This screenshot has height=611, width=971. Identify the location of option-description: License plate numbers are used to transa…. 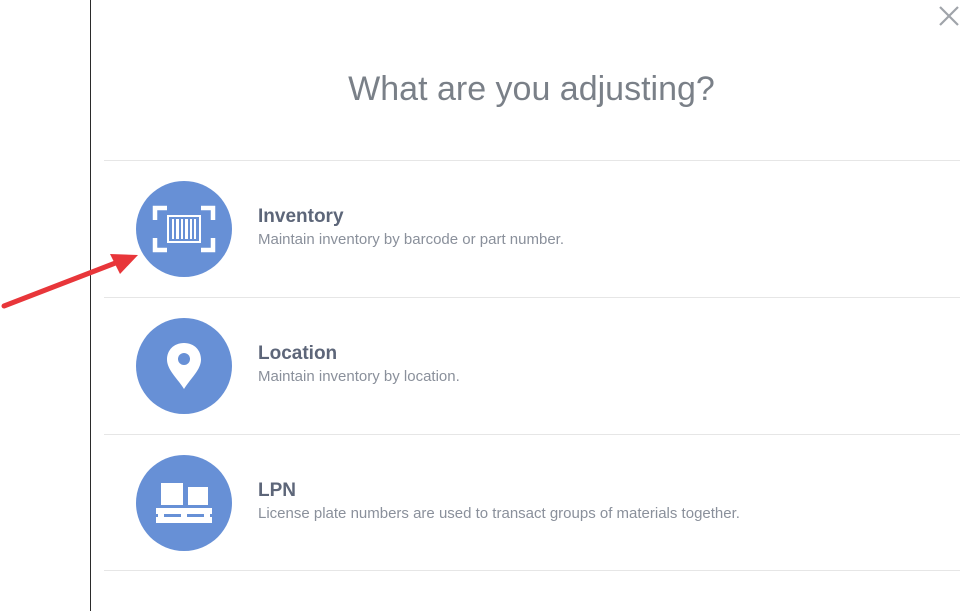
(499, 513).